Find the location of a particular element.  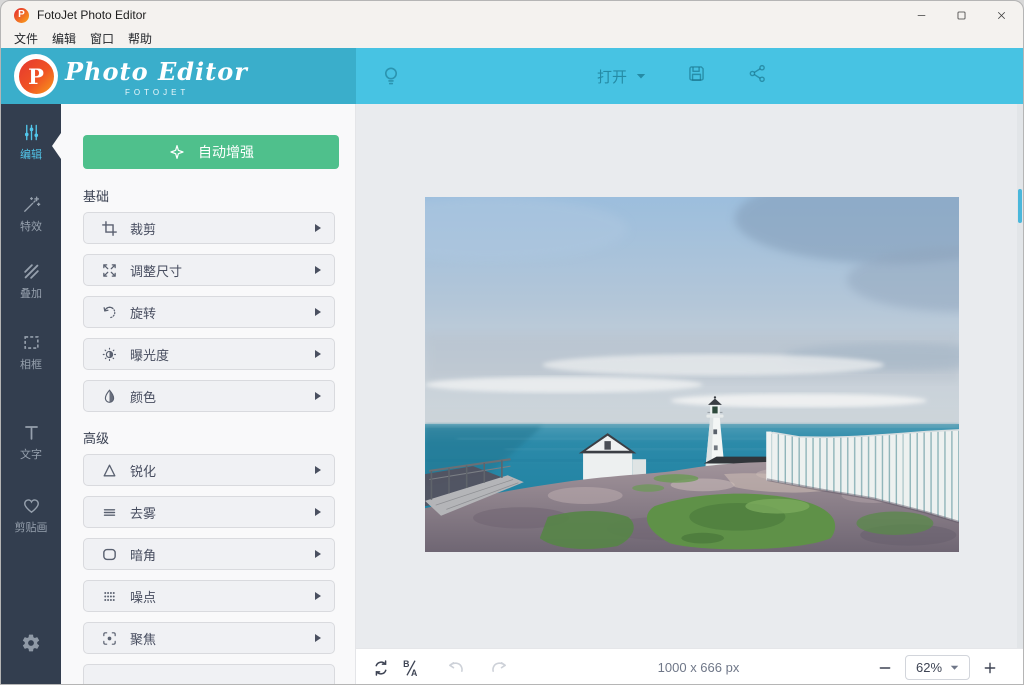

svg-text: A is located at coordinates (414, 672).